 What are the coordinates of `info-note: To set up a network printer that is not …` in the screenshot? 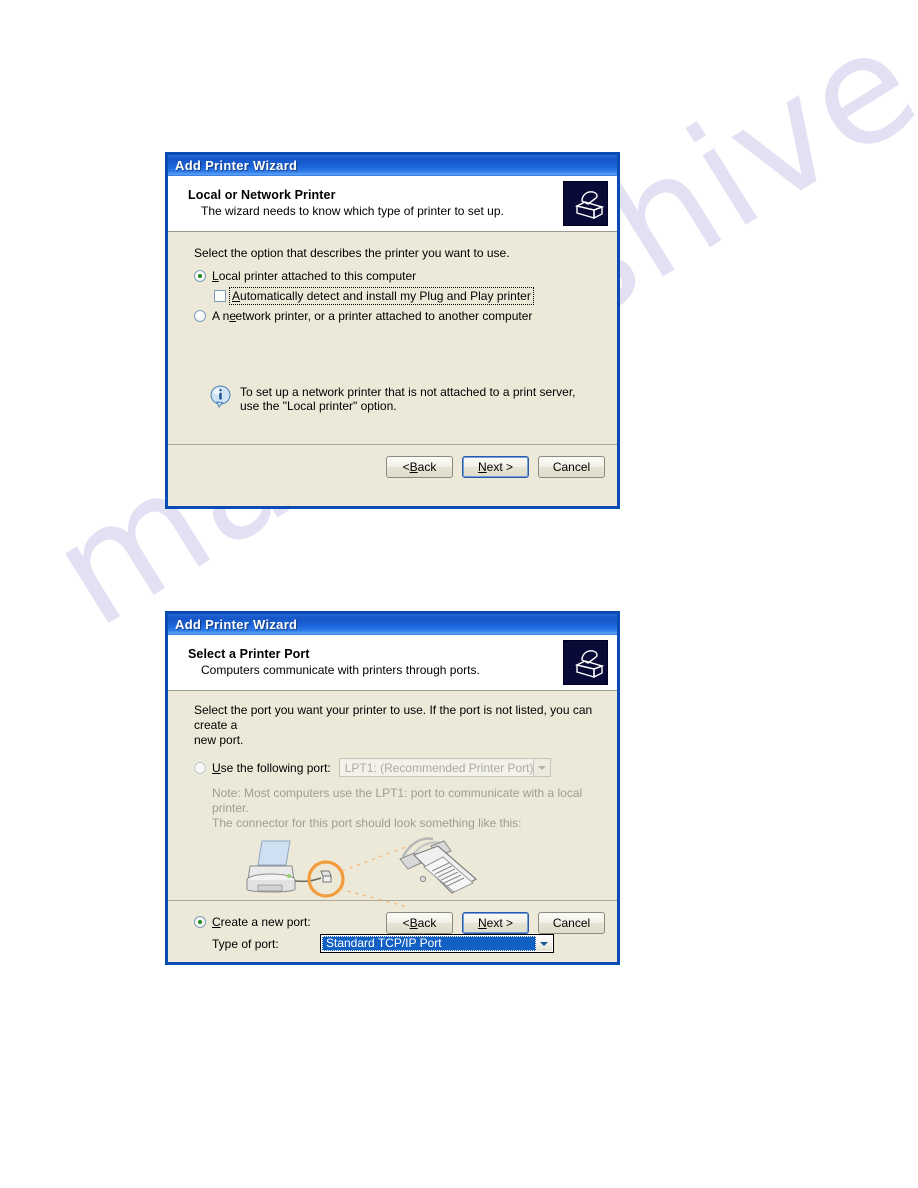 It's located at (396, 399).